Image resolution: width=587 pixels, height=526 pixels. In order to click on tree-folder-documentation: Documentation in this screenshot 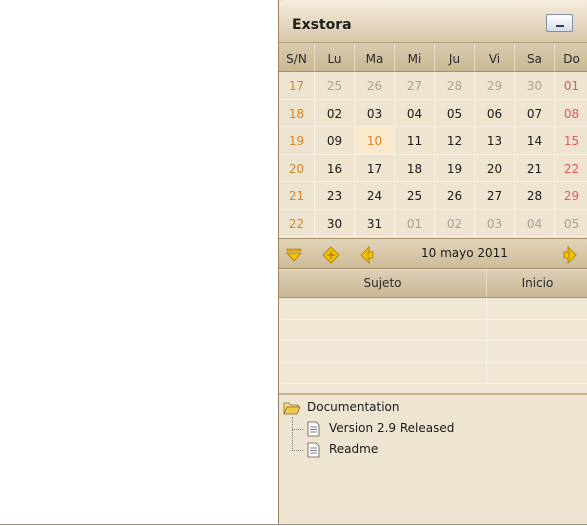, I will do `click(383, 408)`.